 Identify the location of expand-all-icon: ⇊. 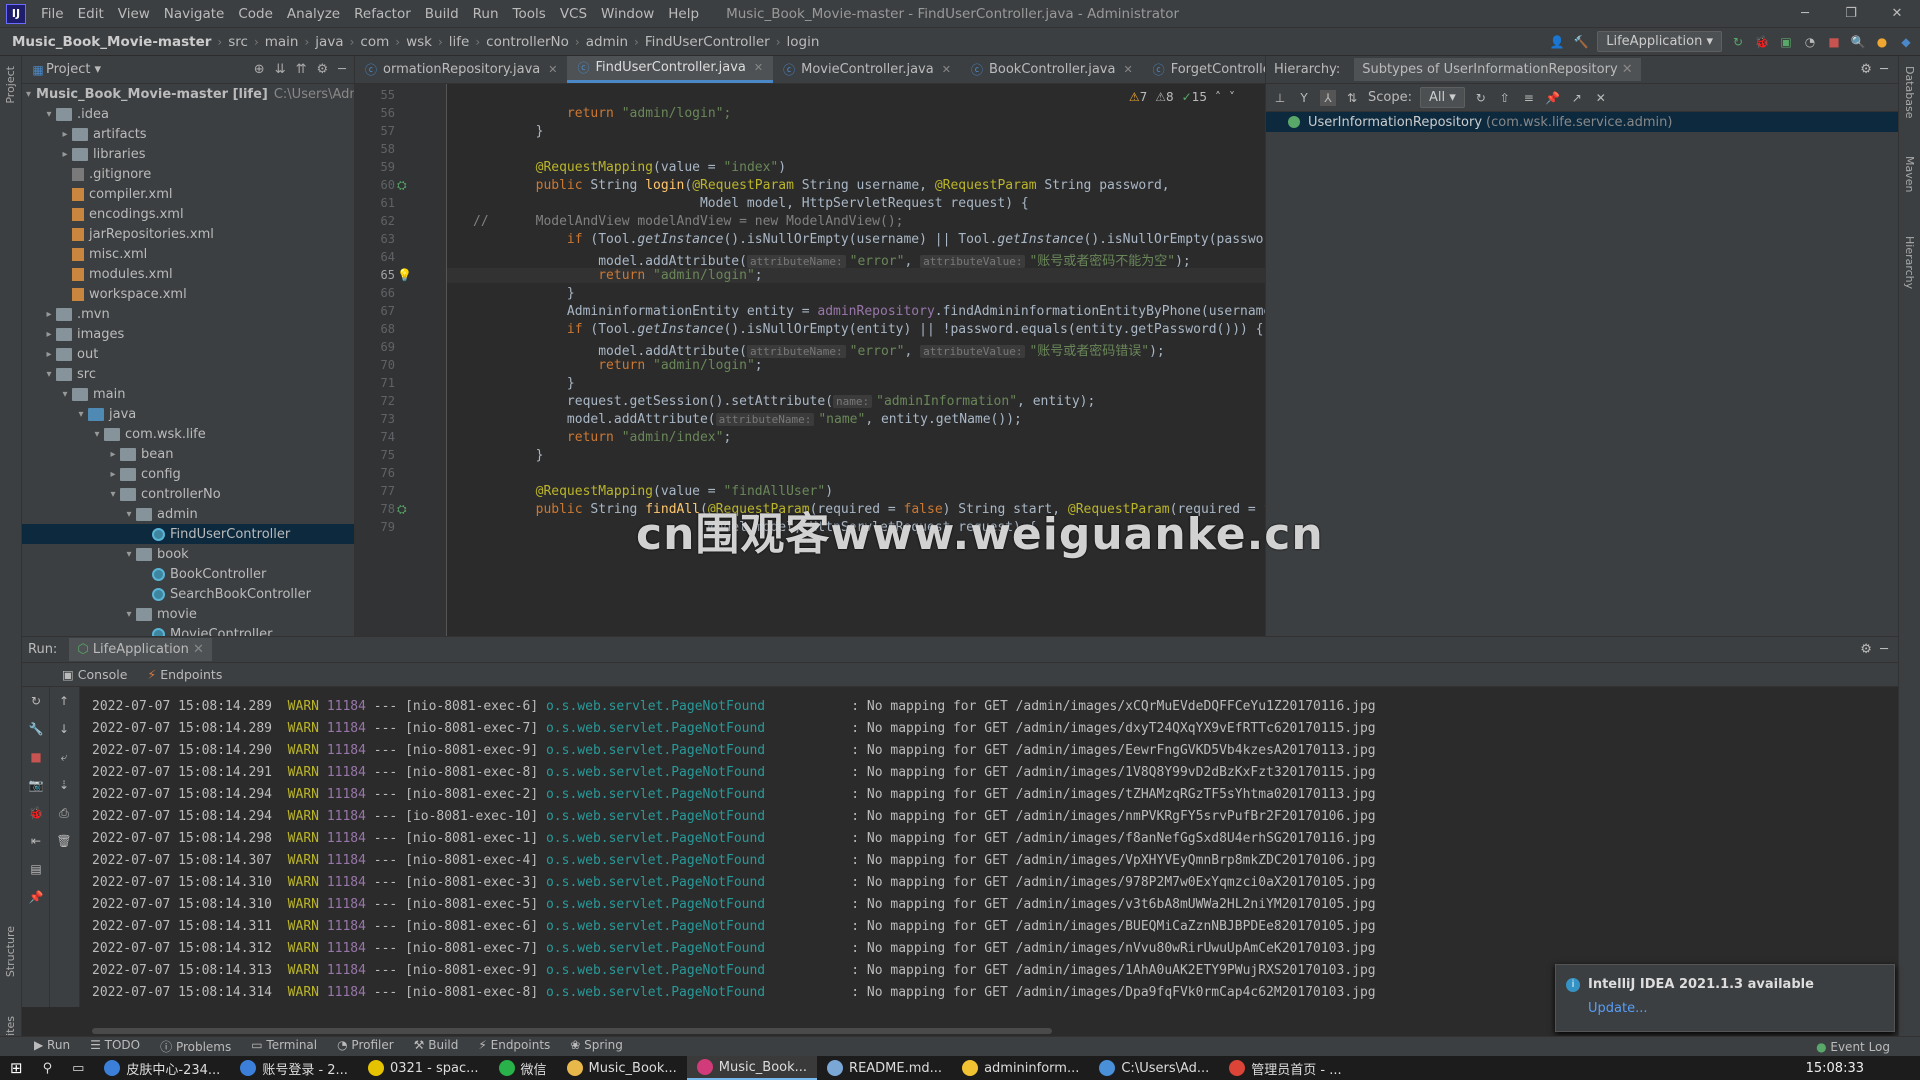
(280, 69).